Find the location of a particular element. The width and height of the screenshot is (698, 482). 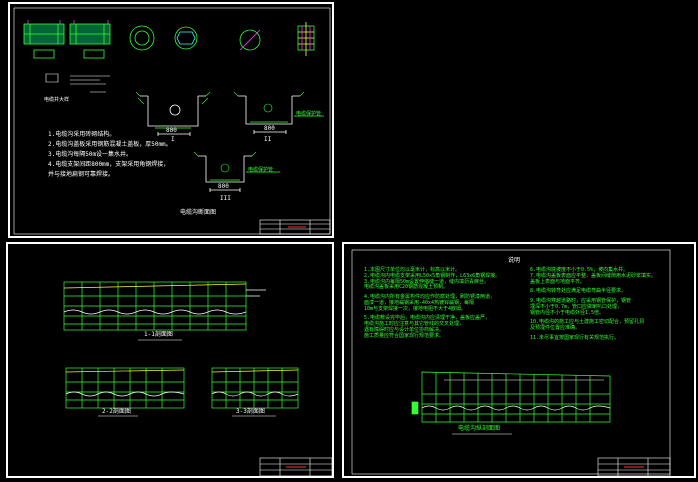

note-left-7: 10m与支架焊接一次，接地电阻不大于4欧姆。 is located at coordinates (415, 308).